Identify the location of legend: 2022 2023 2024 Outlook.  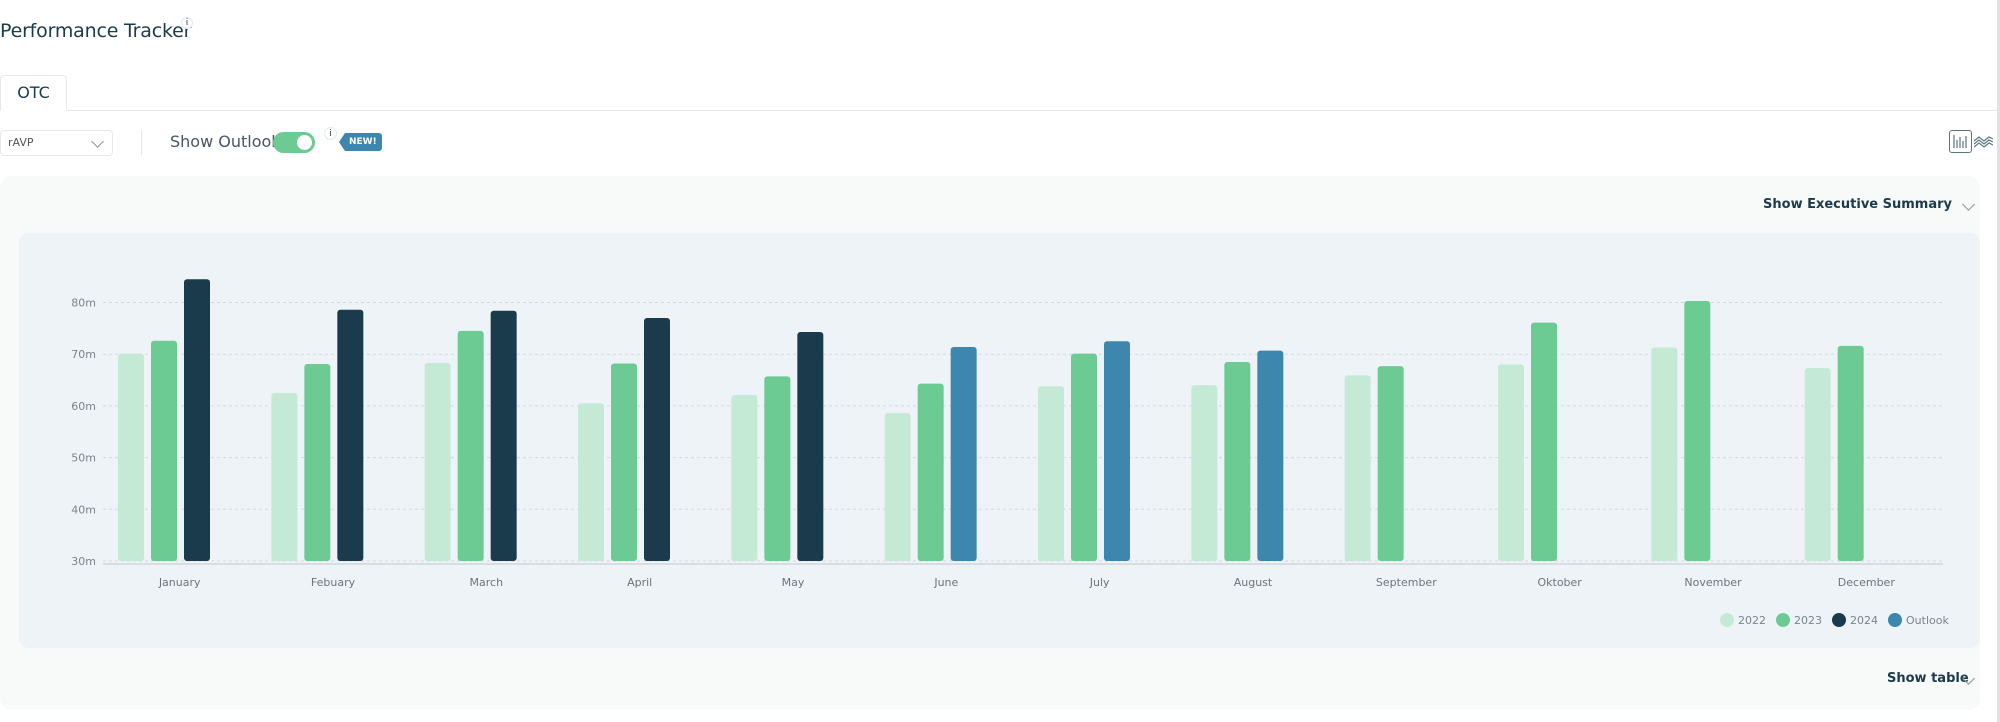
(1834, 620).